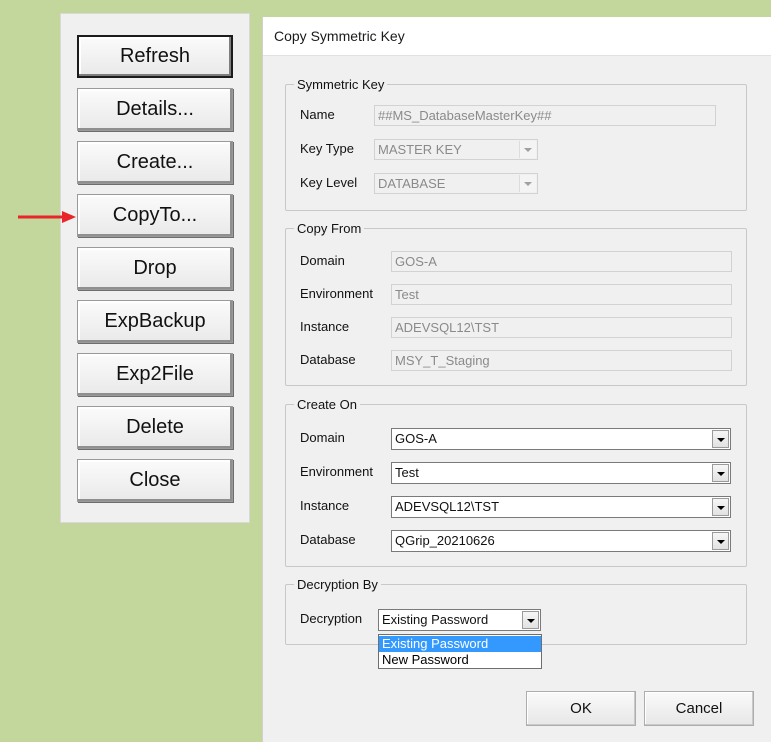  What do you see at coordinates (327, 404) in the screenshot?
I see `create-on-legend: Create On` at bounding box center [327, 404].